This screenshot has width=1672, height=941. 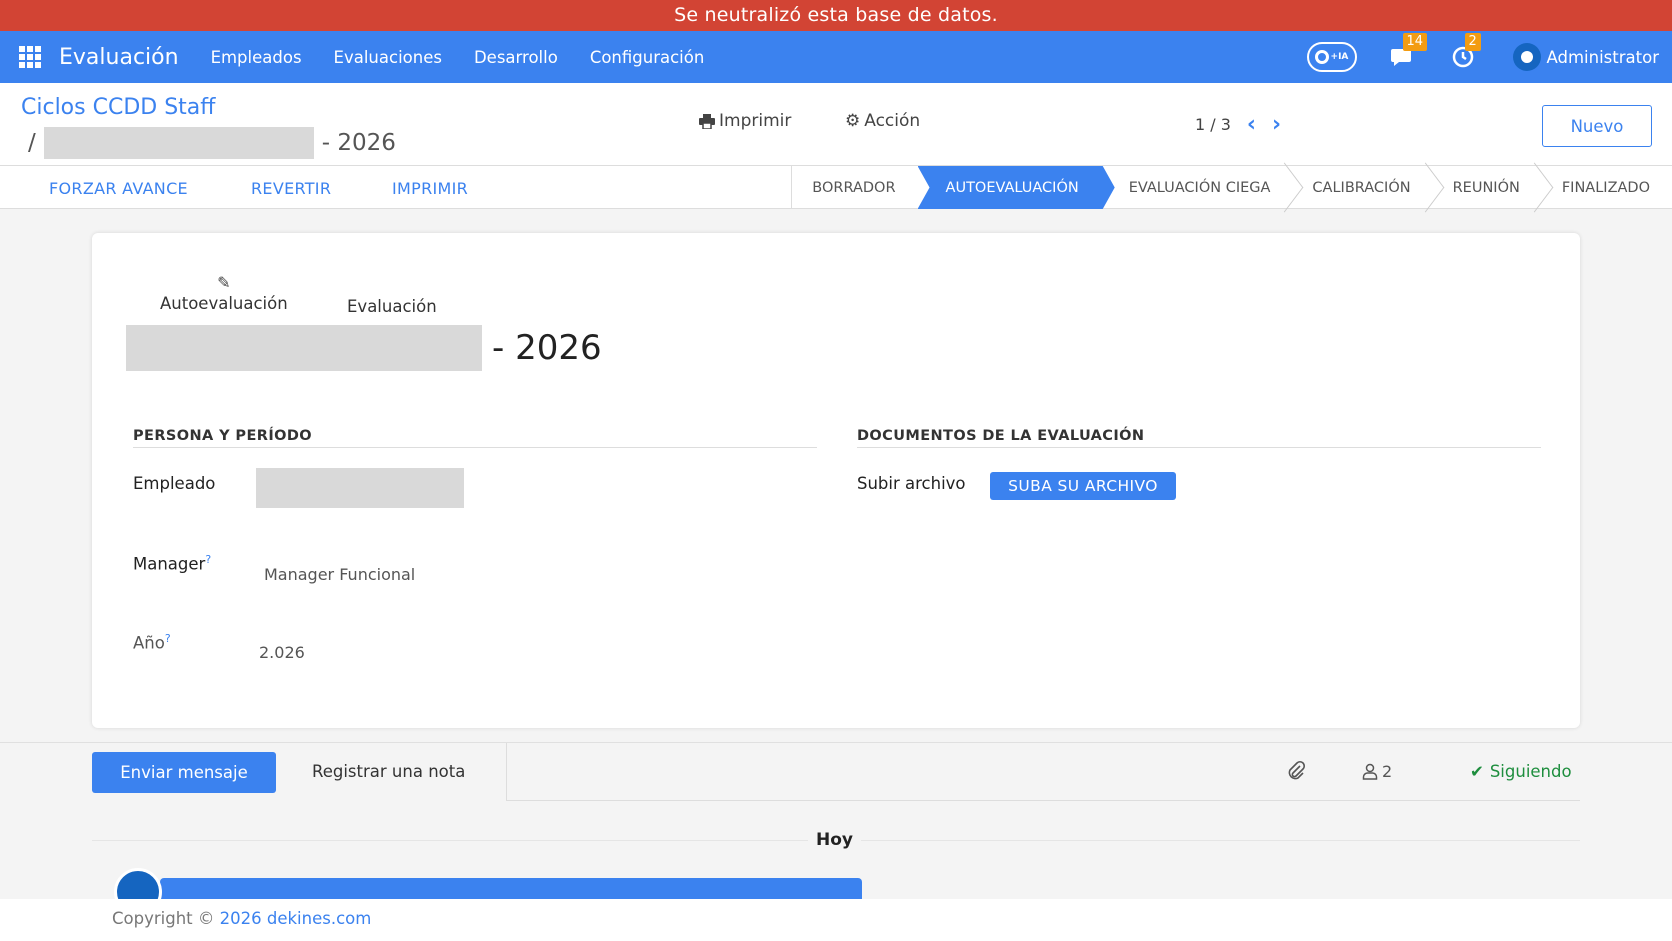 What do you see at coordinates (118, 188) in the screenshot?
I see `force-advance-button: FORZAR AVANCE` at bounding box center [118, 188].